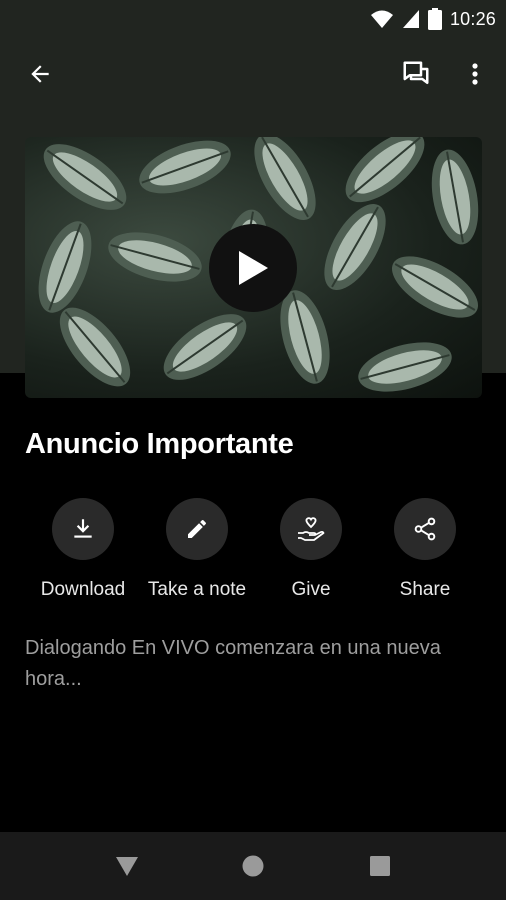  I want to click on download-button, so click(83, 529).